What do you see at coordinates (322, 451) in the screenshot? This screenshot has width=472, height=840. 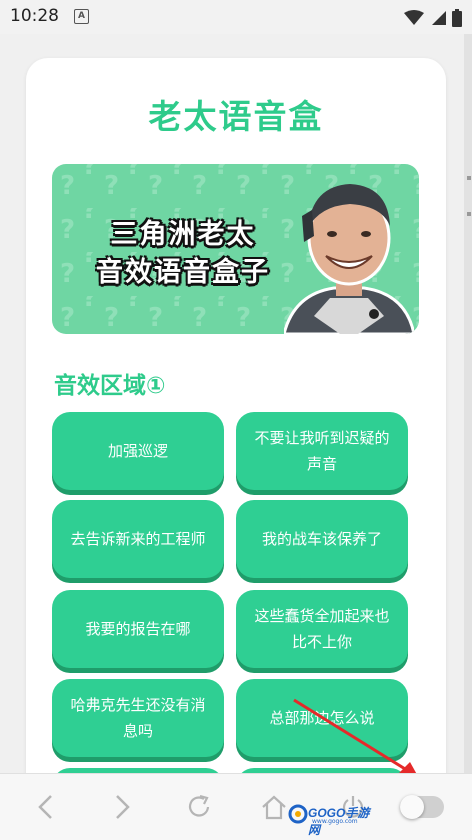 I see `sound-button: 不要让我听到迟疑的声音` at bounding box center [322, 451].